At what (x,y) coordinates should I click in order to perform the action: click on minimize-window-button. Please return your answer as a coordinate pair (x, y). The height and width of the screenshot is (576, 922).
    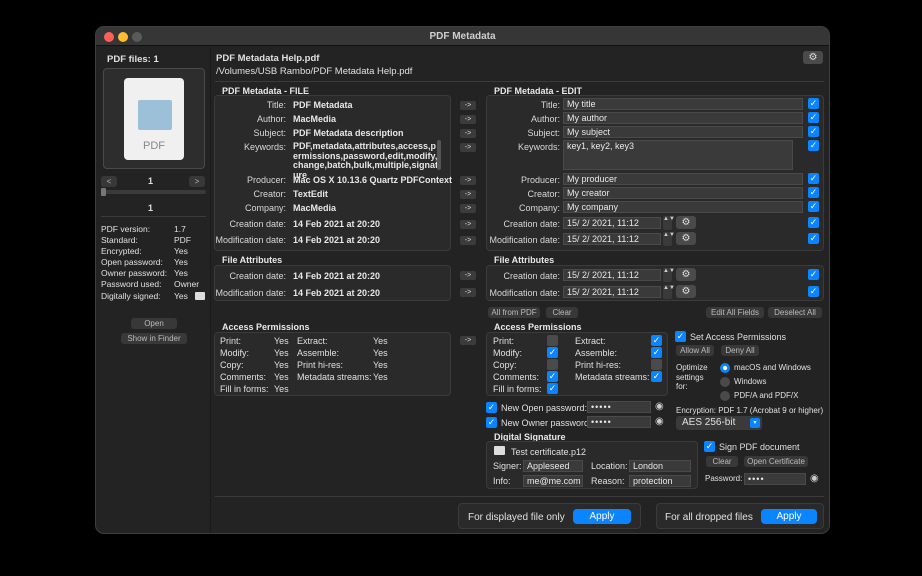
    Looking at the image, I should click on (123, 37).